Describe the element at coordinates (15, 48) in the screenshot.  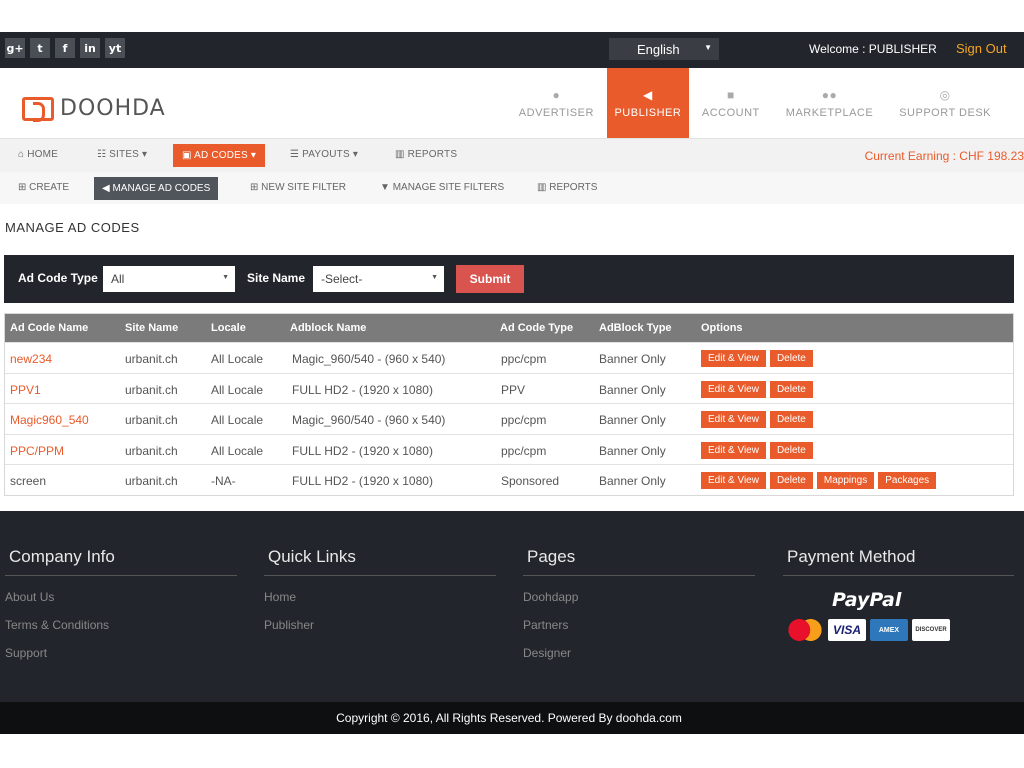
I see `google-plus-icon: g+` at that location.